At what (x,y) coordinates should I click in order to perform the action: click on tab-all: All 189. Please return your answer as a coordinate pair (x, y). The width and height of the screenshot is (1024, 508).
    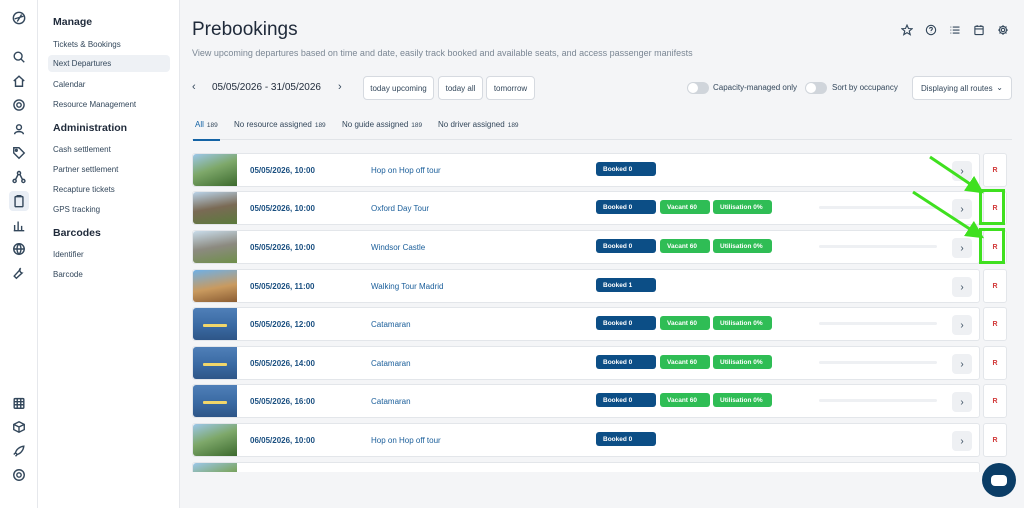
    Looking at the image, I should click on (206, 130).